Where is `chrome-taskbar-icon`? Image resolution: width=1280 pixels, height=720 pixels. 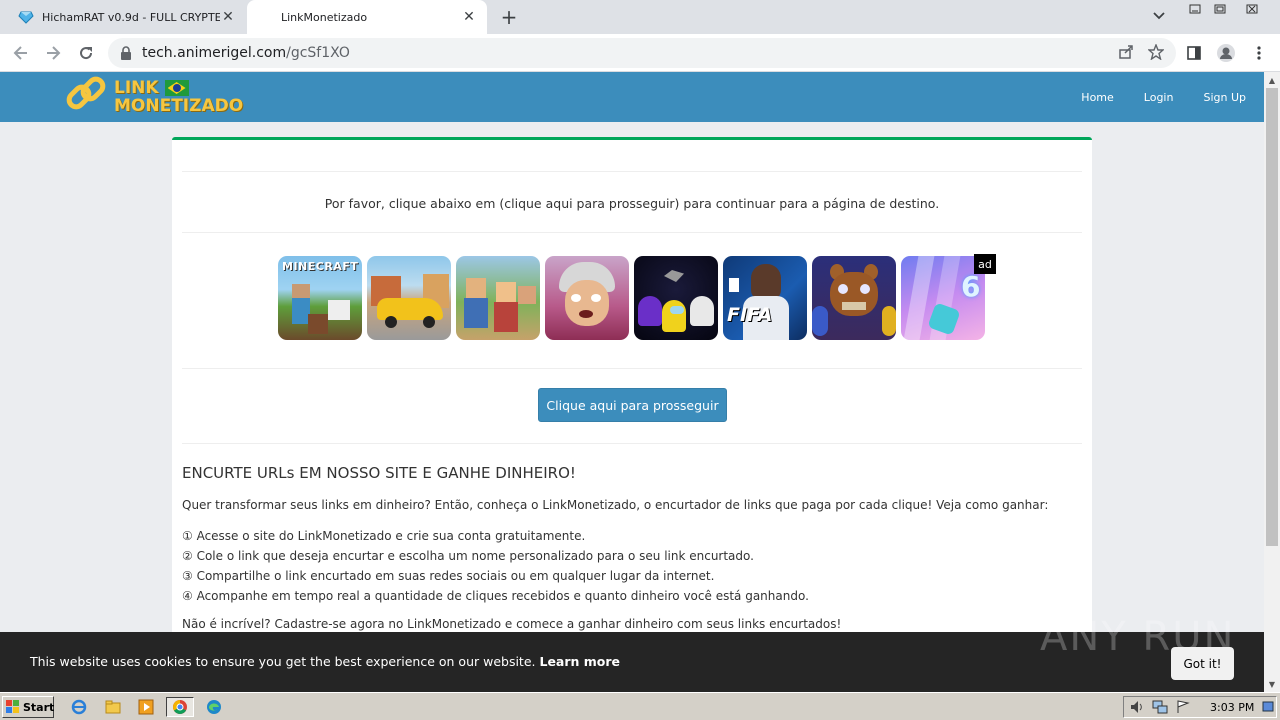 chrome-taskbar-icon is located at coordinates (180, 707).